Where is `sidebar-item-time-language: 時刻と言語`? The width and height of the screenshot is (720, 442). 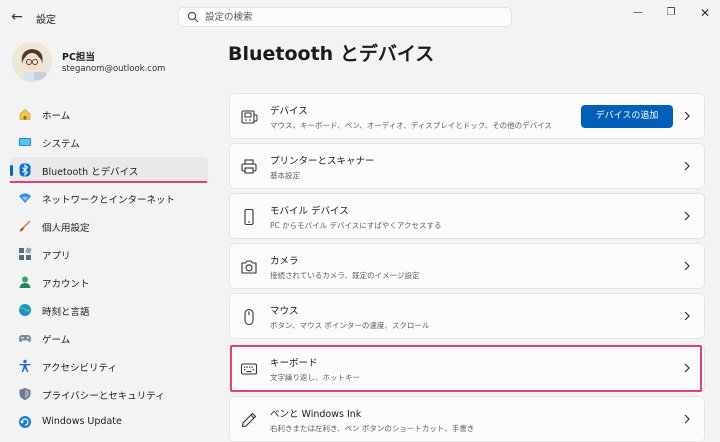 sidebar-item-time-language: 時刻と言語 is located at coordinates (109, 310).